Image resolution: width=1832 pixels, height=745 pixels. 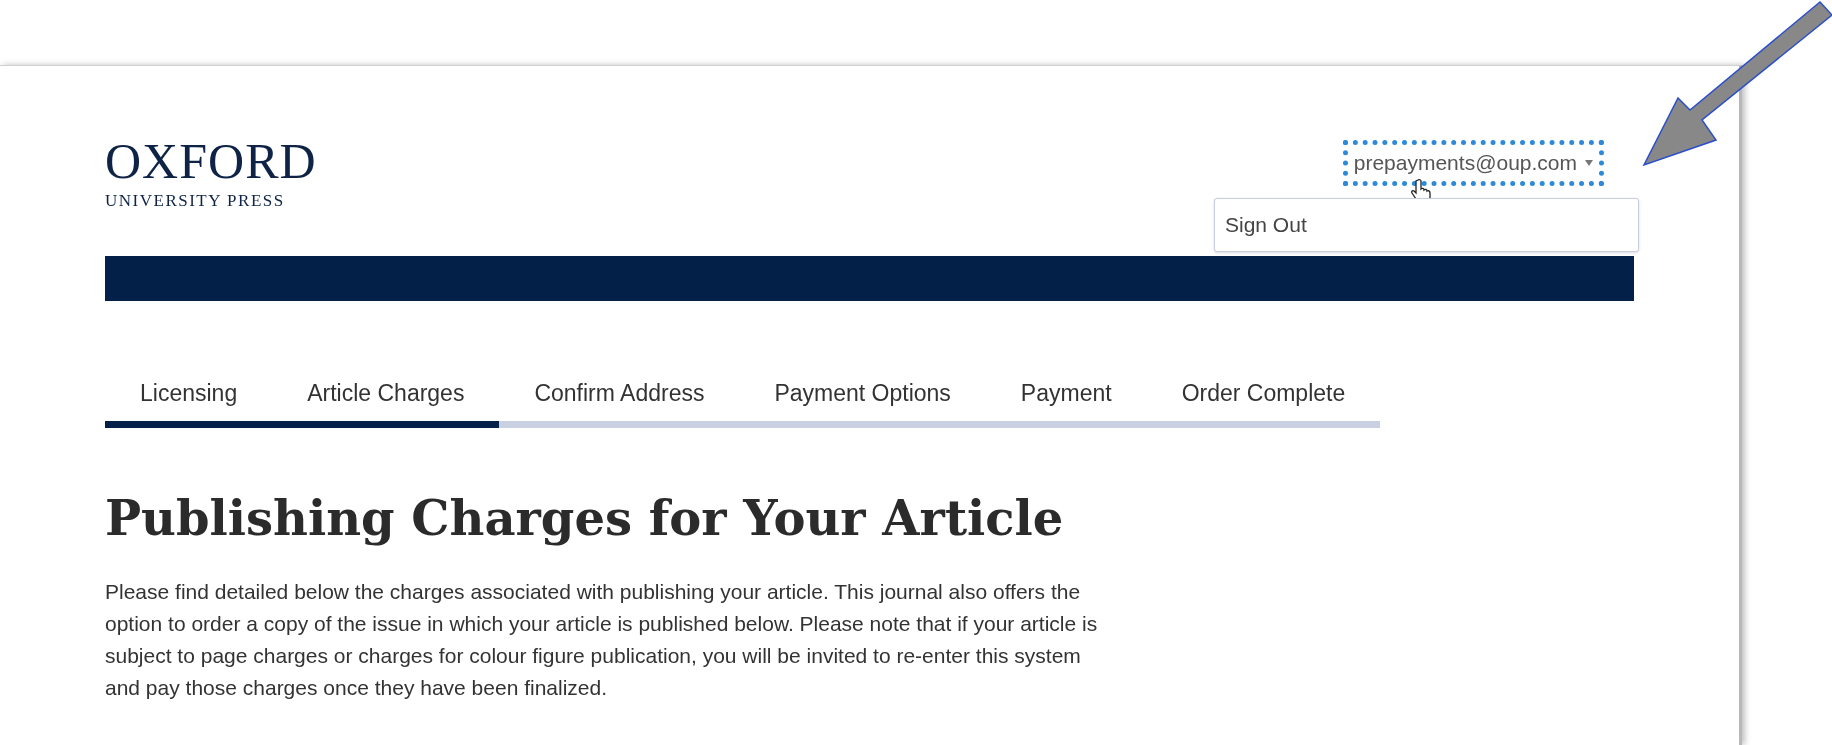 I want to click on step-tab: Article Charges, so click(x=386, y=402).